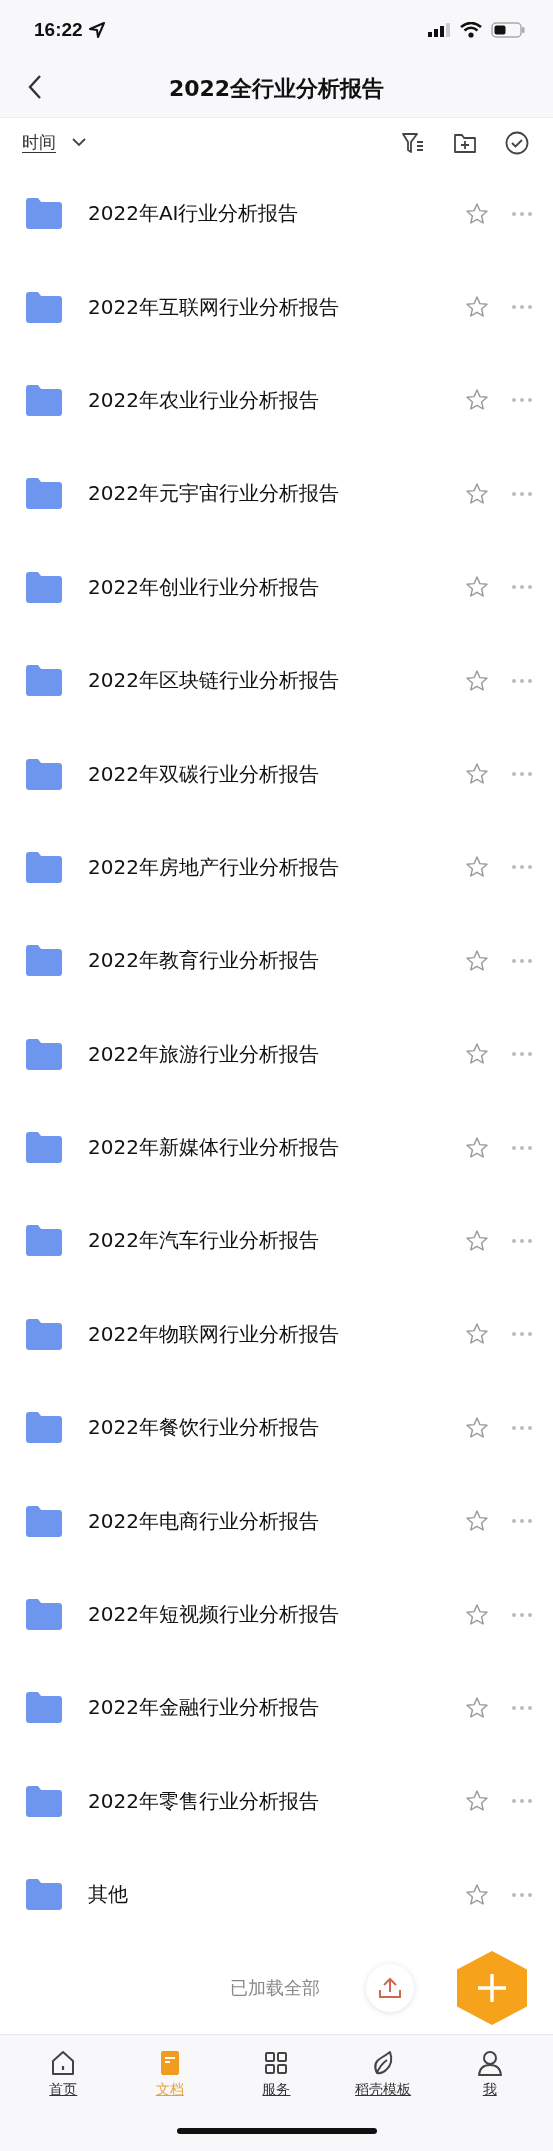 The image size is (553, 2151). I want to click on folder-row: 2022年物联网行业分析报告, so click(276, 1334).